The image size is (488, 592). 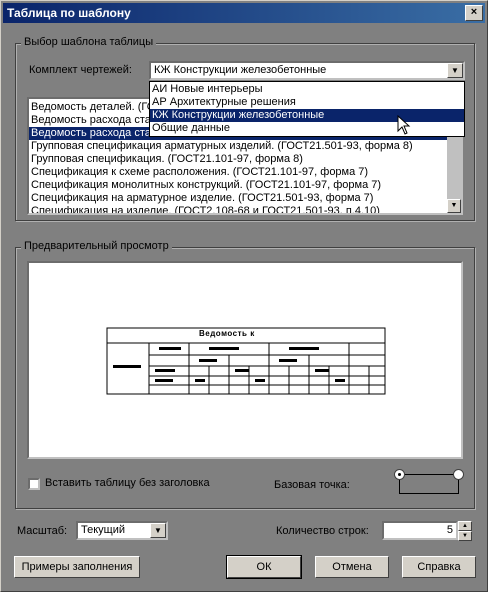 What do you see at coordinates (404, 125) in the screenshot?
I see `mouse-cursor-icon` at bounding box center [404, 125].